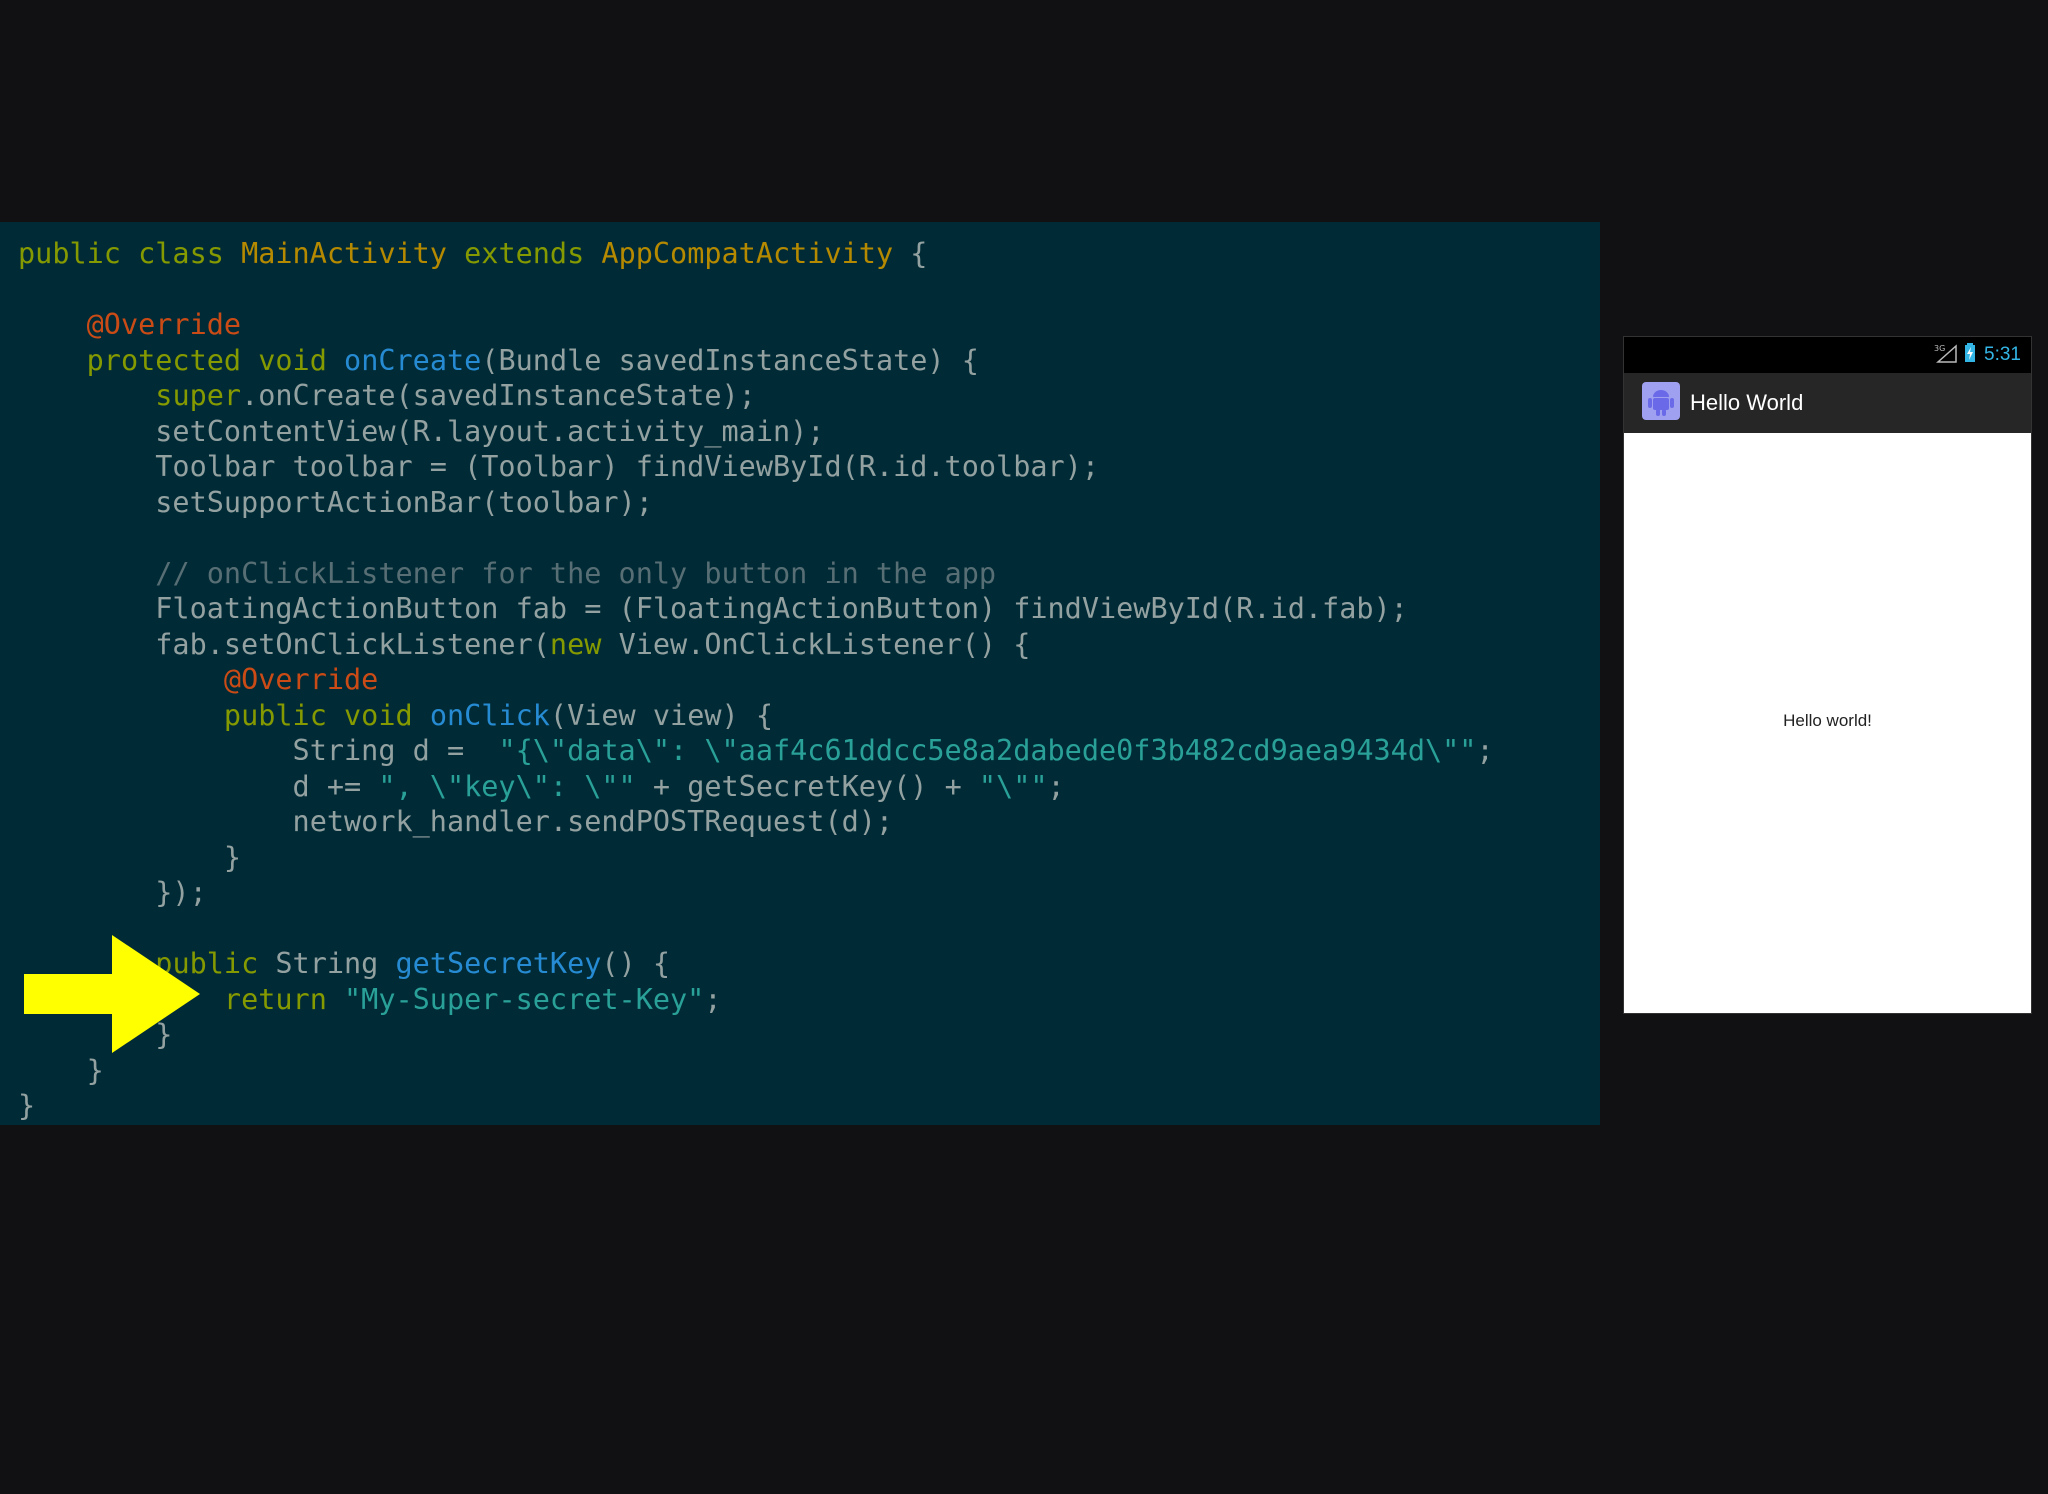 This screenshot has width=2048, height=1494. Describe the element at coordinates (1827, 720) in the screenshot. I see `hello-world-text: Hello world!` at that location.